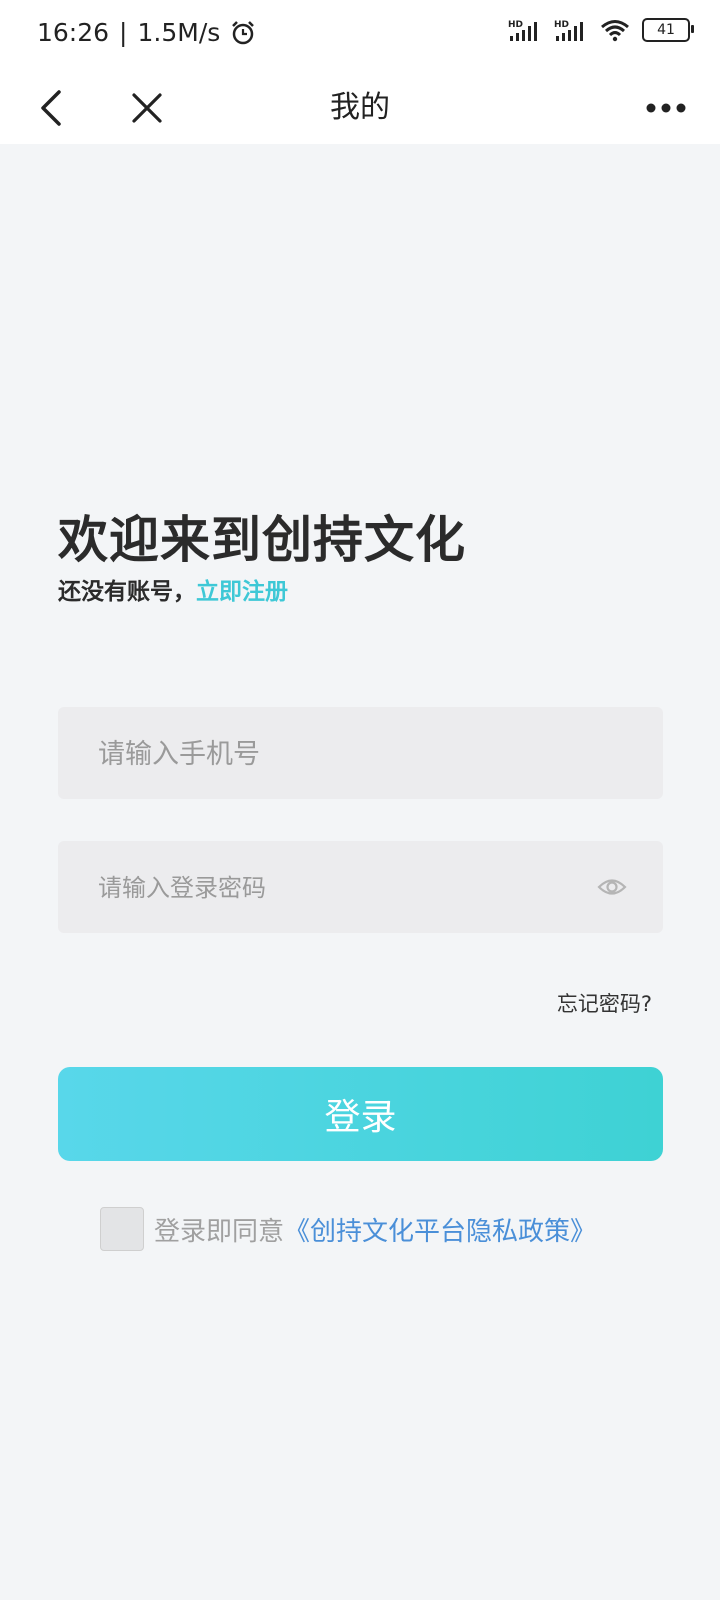 This screenshot has width=720, height=1600. Describe the element at coordinates (561, 25) in the screenshot. I see `signal-hd-label-2: HD` at that location.